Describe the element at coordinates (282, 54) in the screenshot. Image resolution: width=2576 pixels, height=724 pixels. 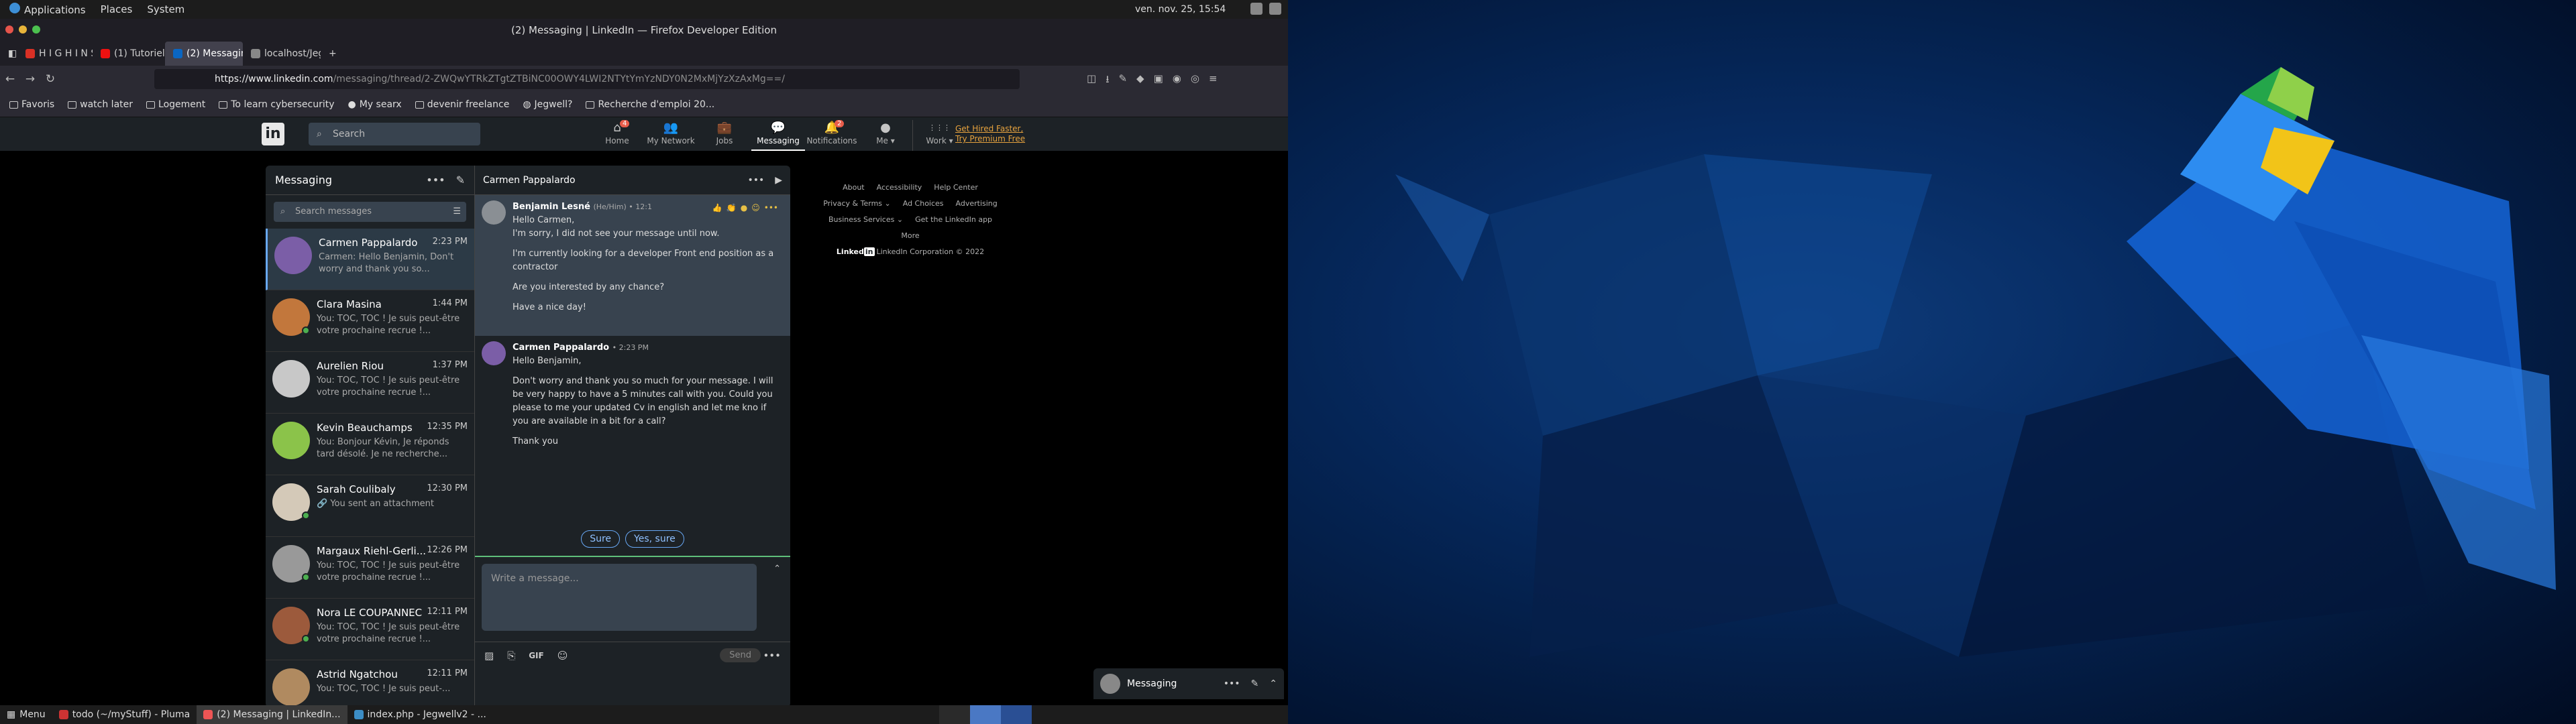
I see `tab-localhost: localhost/Jegwellv2✕` at that location.